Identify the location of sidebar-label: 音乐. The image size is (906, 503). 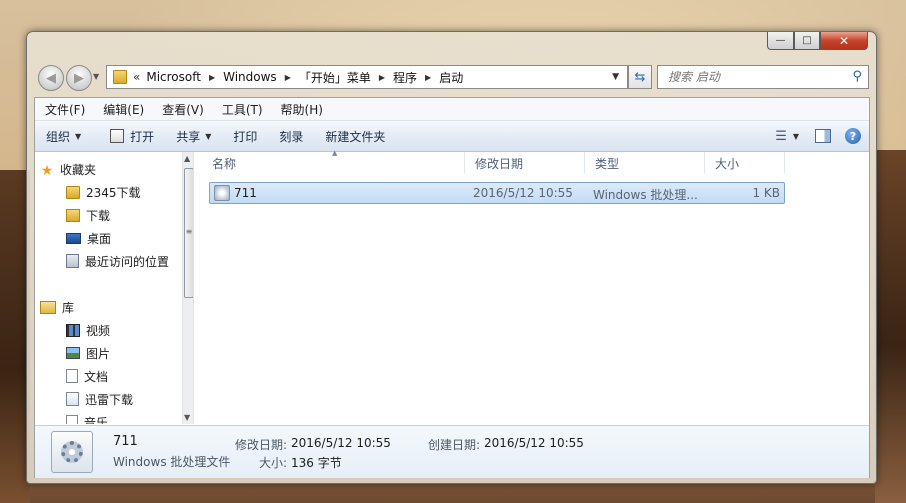
(96, 420).